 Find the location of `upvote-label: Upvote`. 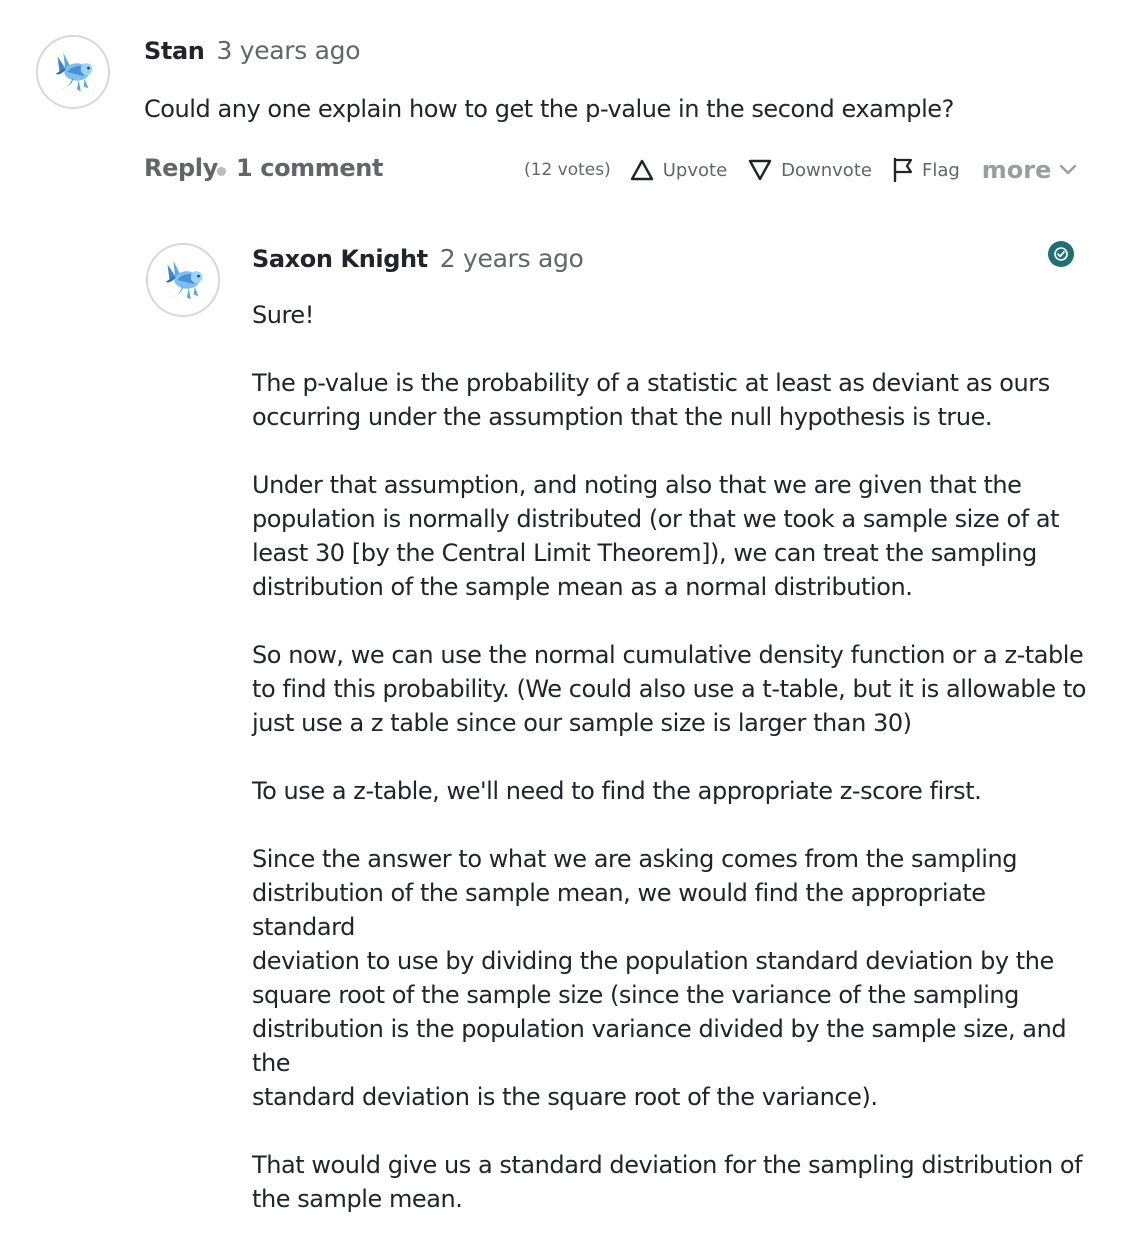

upvote-label: Upvote is located at coordinates (695, 170).